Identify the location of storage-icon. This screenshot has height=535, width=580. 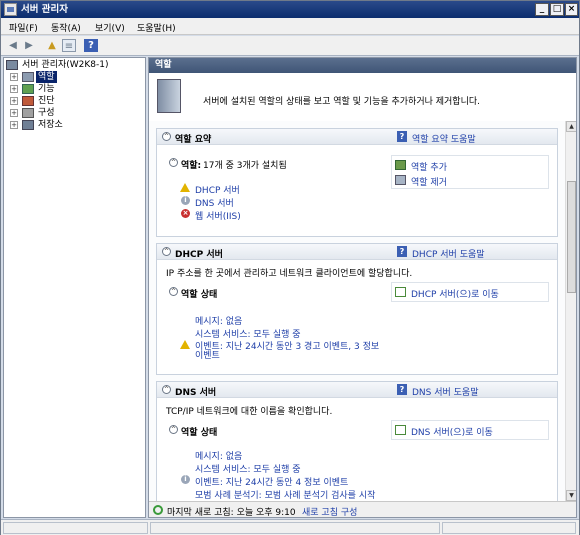
(28, 125).